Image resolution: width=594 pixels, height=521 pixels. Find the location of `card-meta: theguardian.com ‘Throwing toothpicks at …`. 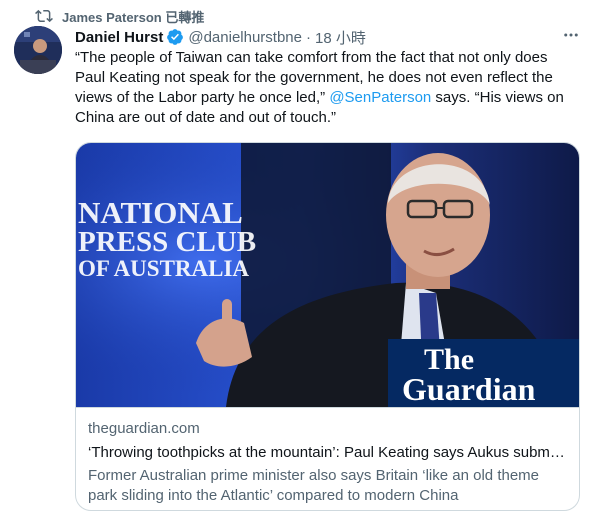

card-meta: theguardian.com ‘Throwing toothpicks at … is located at coordinates (329, 462).